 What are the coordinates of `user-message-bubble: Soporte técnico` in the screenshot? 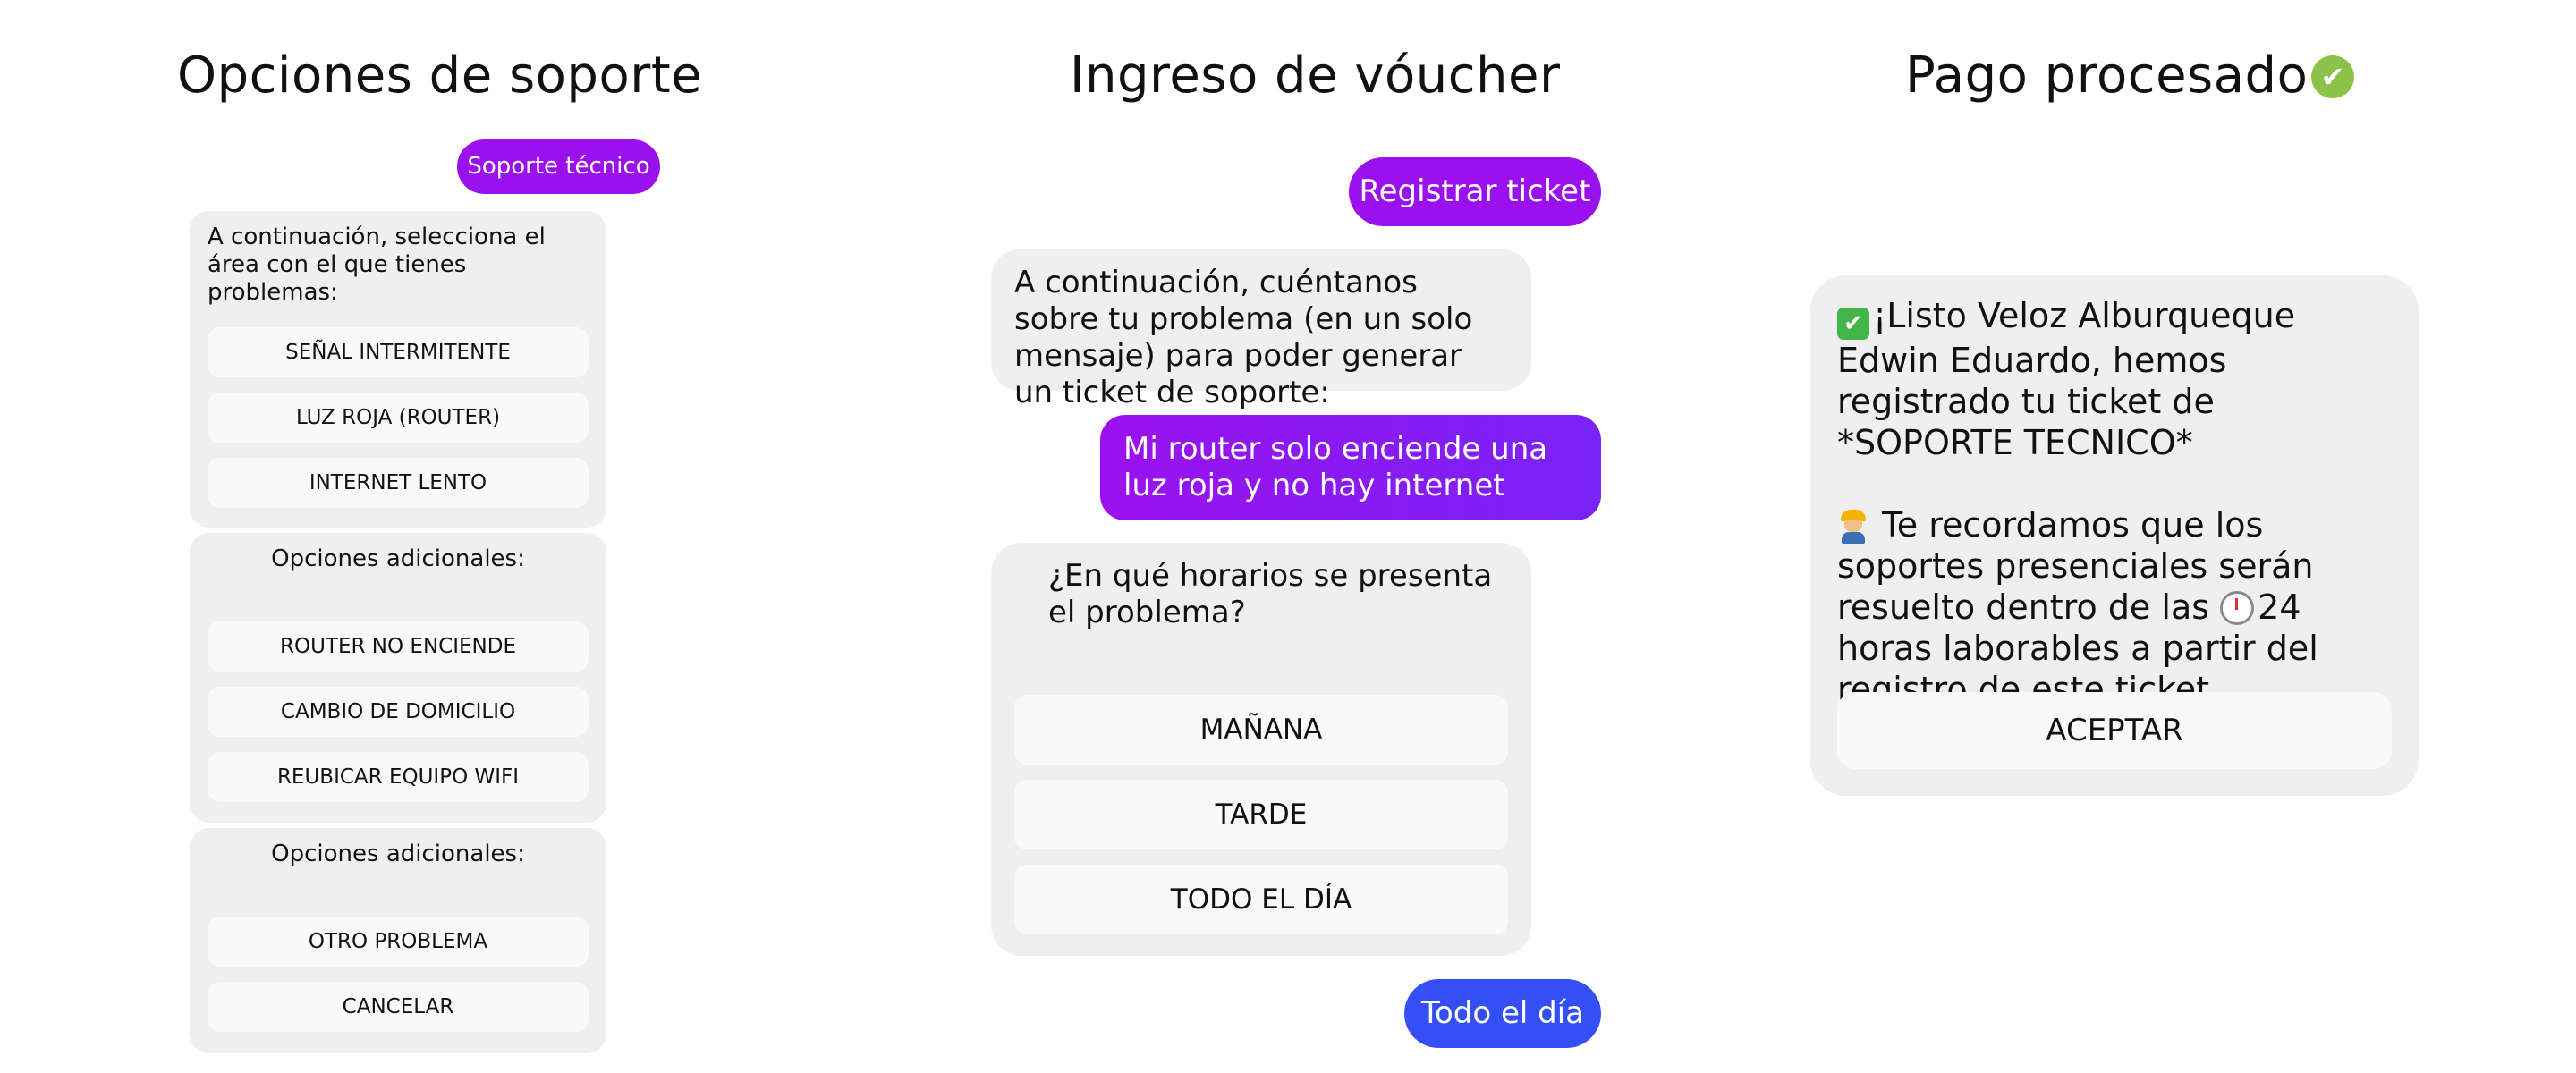 It's located at (558, 166).